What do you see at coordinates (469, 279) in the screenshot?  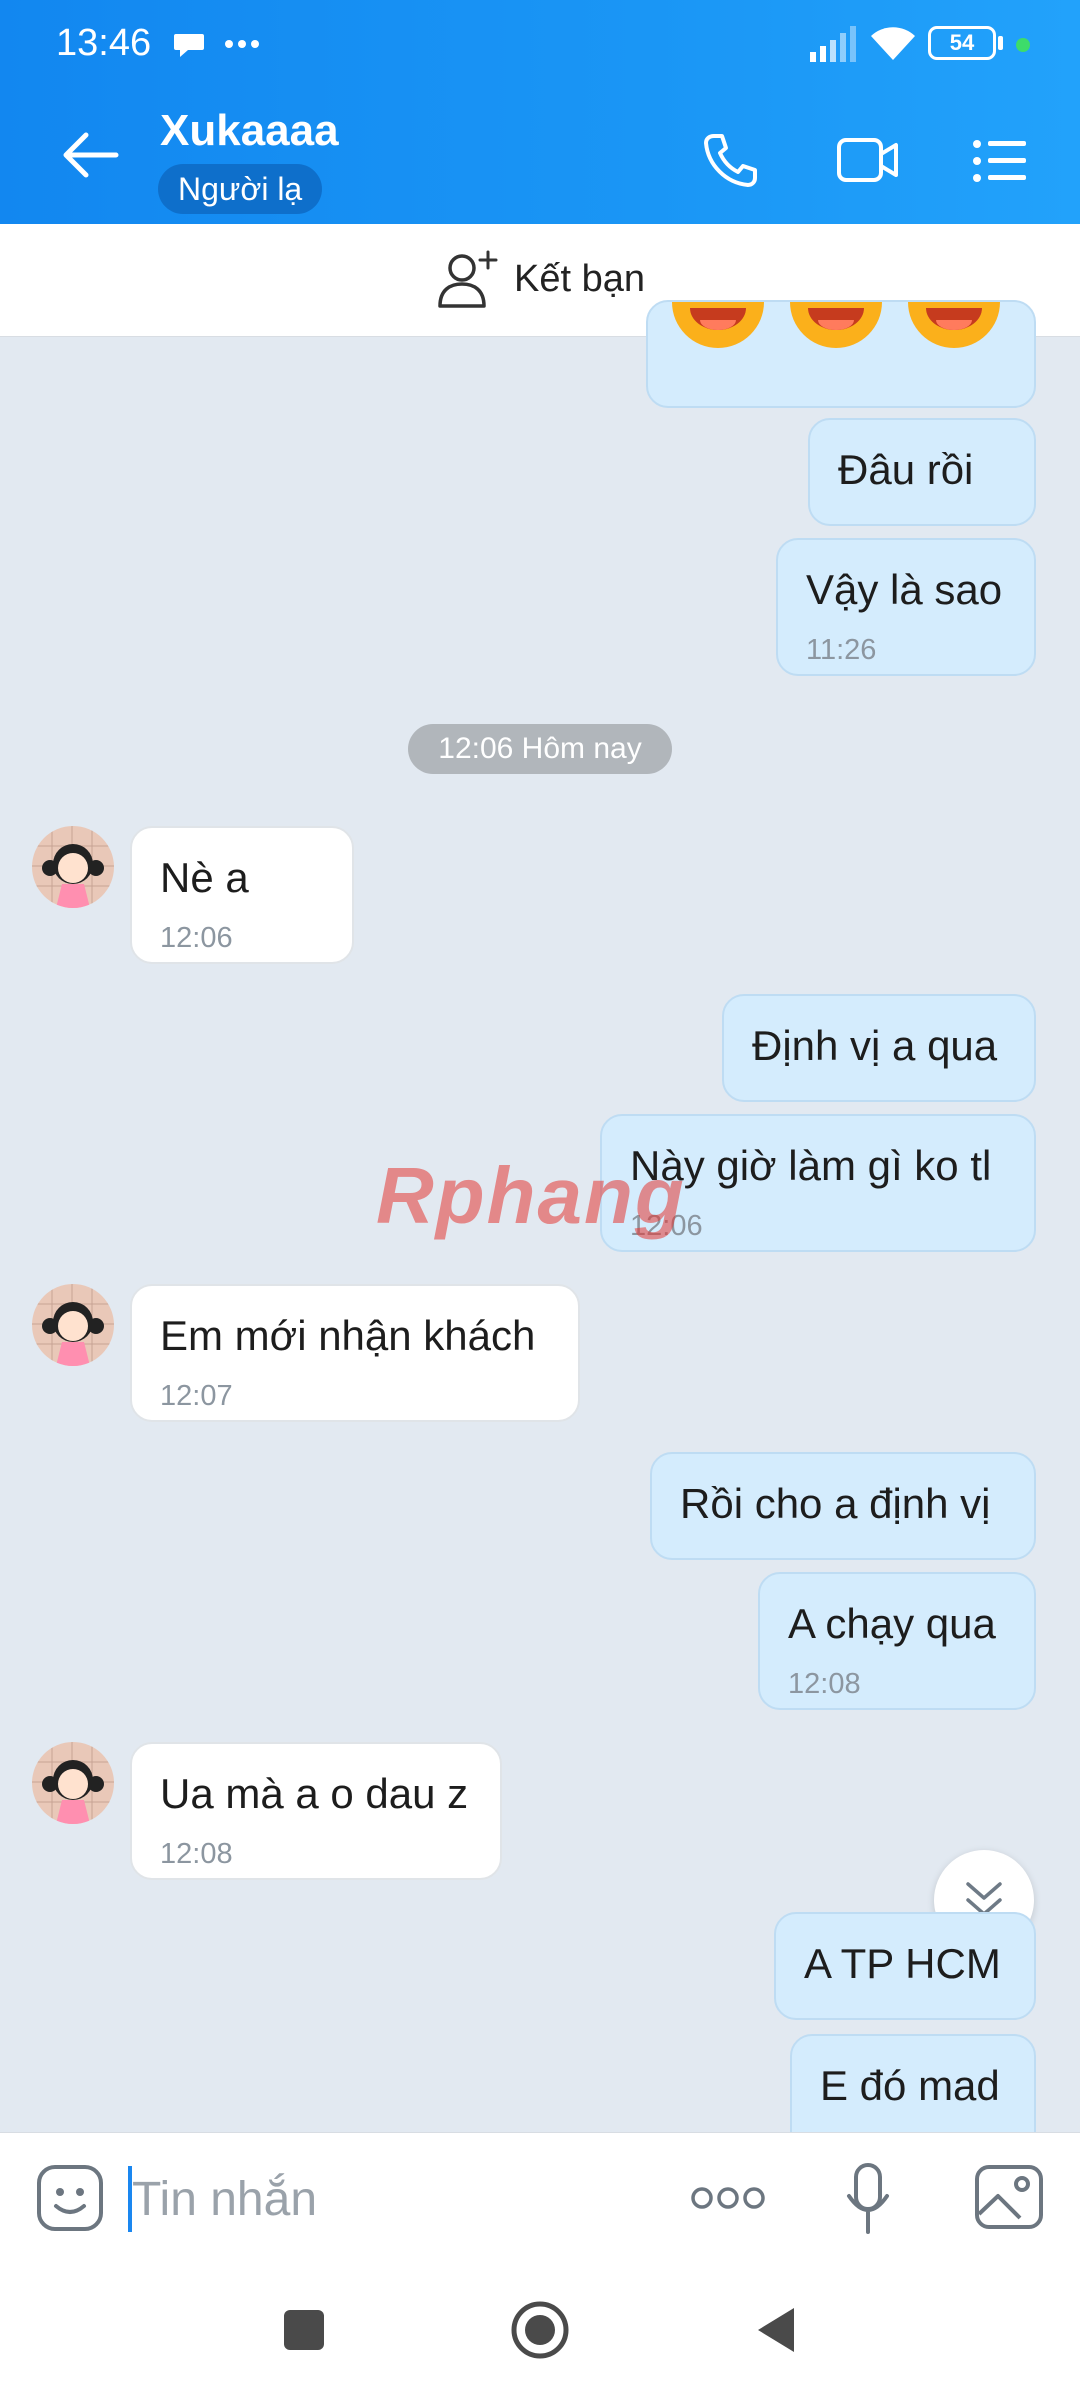 I see `add-friend-icon` at bounding box center [469, 279].